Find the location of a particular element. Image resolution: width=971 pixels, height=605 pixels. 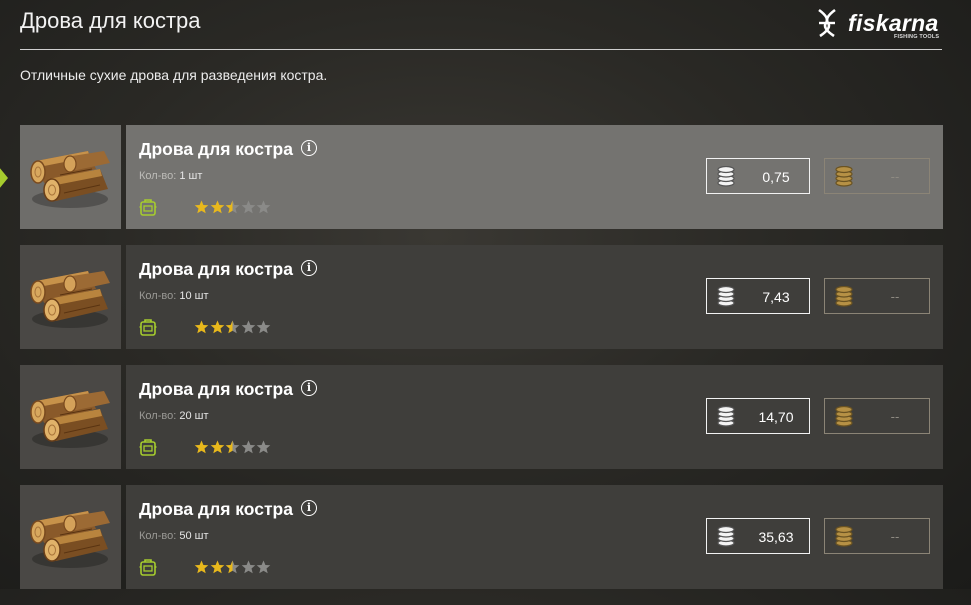

silver-price-button: 35,63 is located at coordinates (758, 536).